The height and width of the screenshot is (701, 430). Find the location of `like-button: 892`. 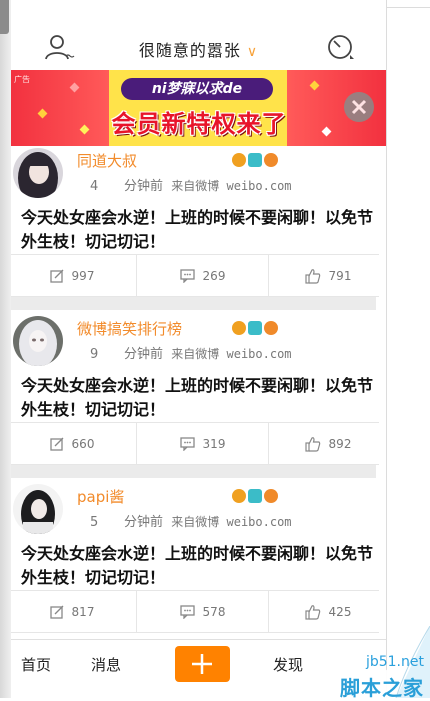

like-button: 892 is located at coordinates (326, 443).